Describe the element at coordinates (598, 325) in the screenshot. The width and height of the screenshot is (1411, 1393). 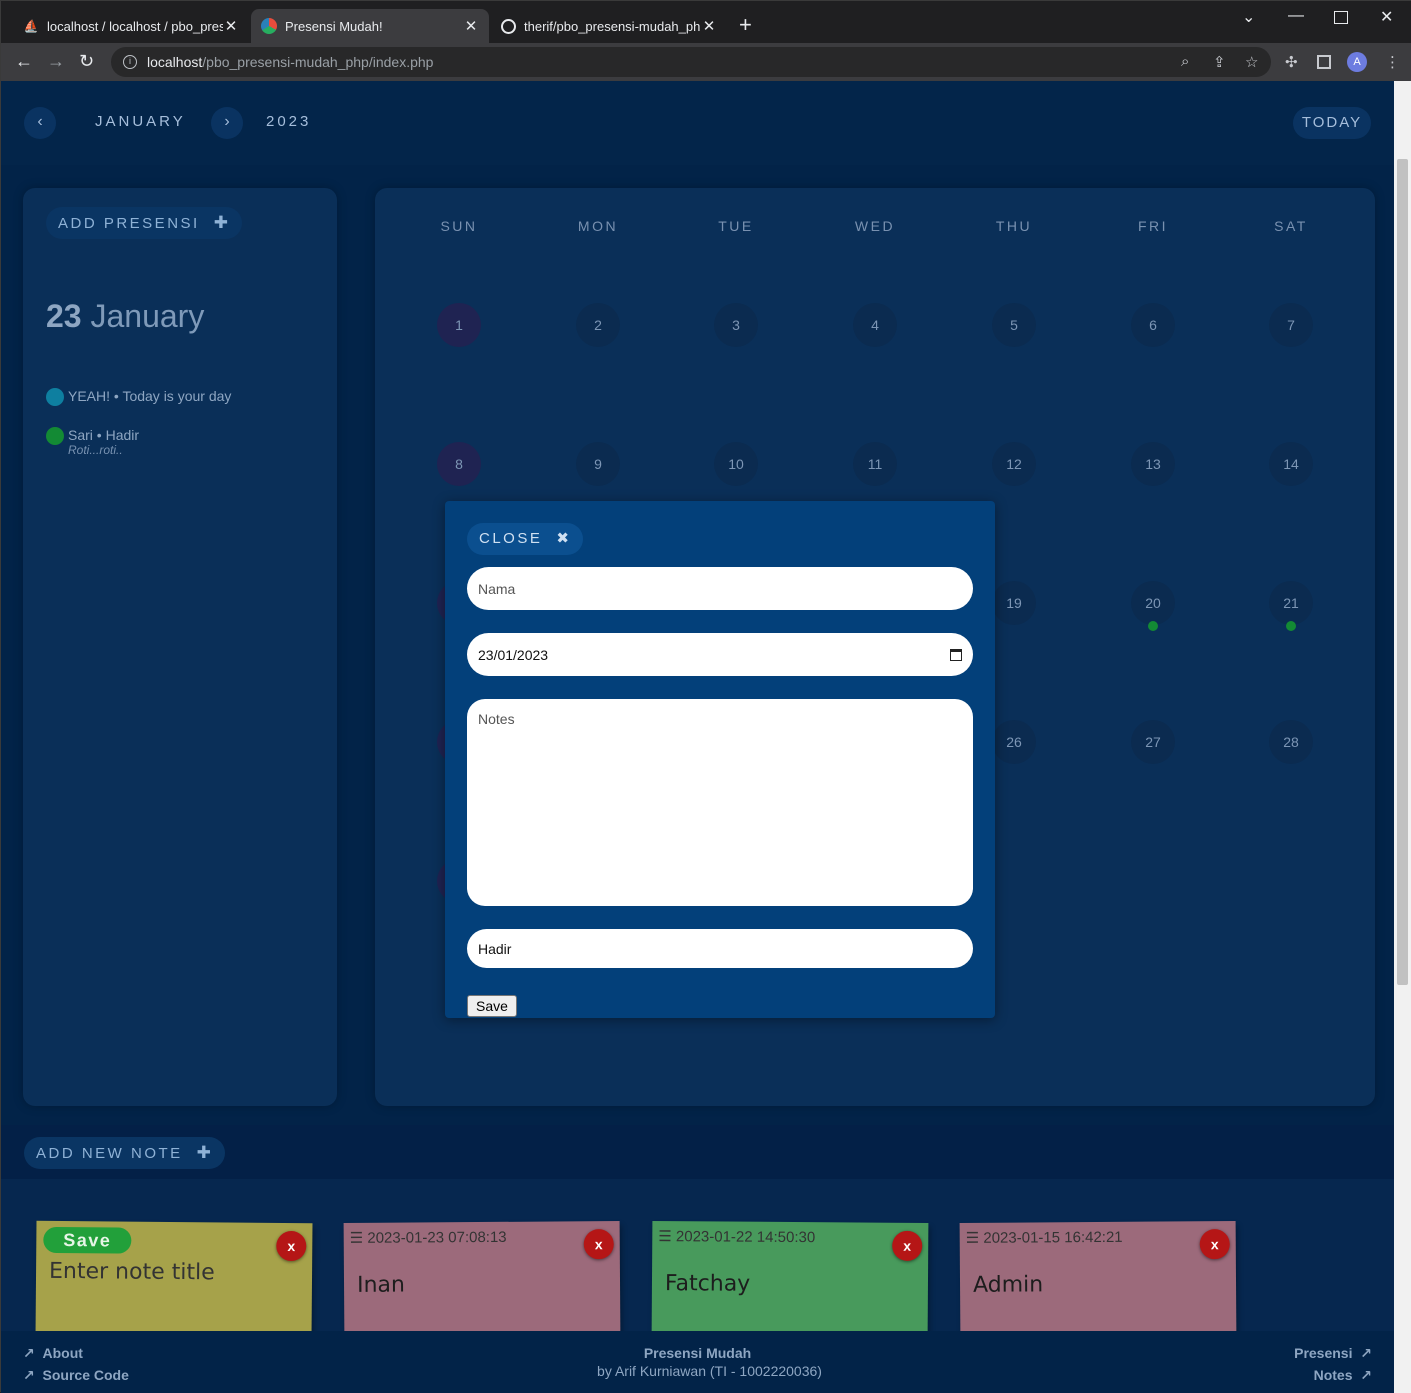
I see `calendar-day-2: 2` at that location.